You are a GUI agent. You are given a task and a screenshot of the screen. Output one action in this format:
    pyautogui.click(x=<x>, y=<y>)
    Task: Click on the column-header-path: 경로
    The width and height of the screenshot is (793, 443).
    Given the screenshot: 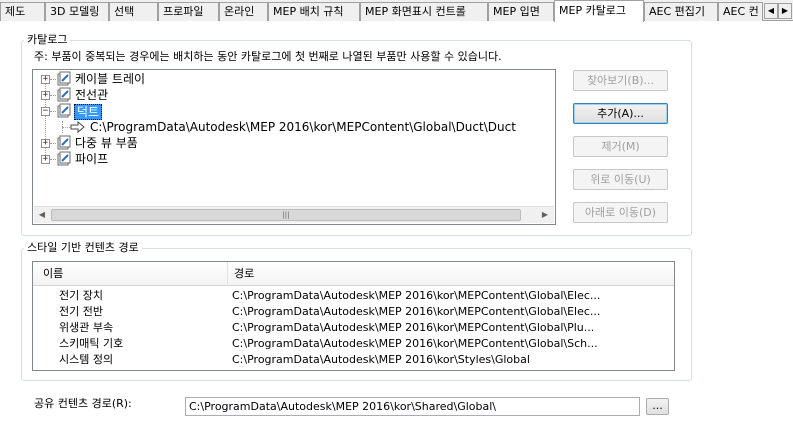 What is the action you would take?
    pyautogui.click(x=451, y=274)
    